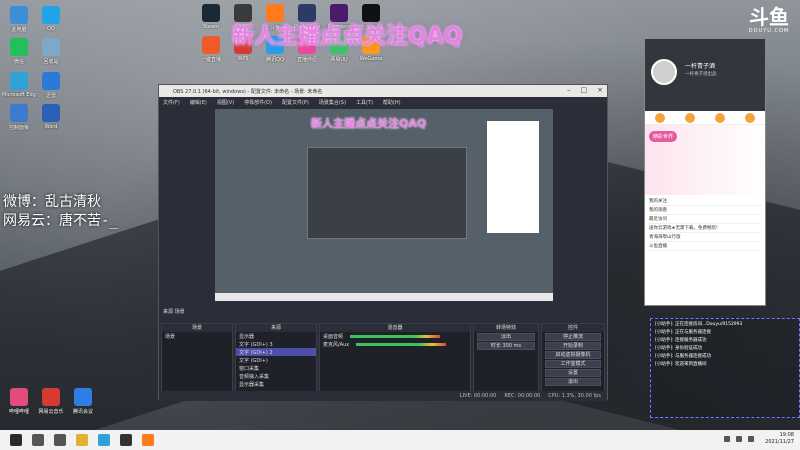  I want to click on desktop-icon: 腾讯会议, so click(83, 401).